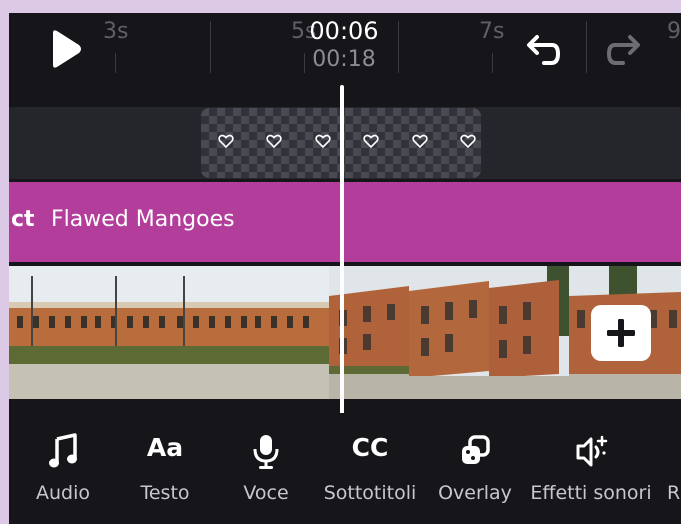 This screenshot has height=524, width=681. I want to click on overlay-icon, so click(476, 449).